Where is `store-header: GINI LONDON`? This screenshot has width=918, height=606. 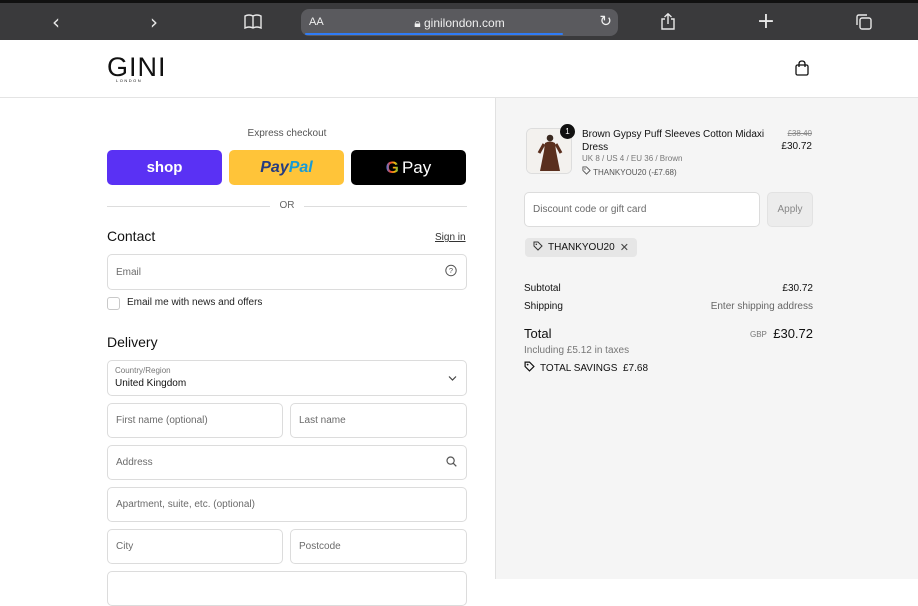 store-header: GINI LONDON is located at coordinates (459, 69).